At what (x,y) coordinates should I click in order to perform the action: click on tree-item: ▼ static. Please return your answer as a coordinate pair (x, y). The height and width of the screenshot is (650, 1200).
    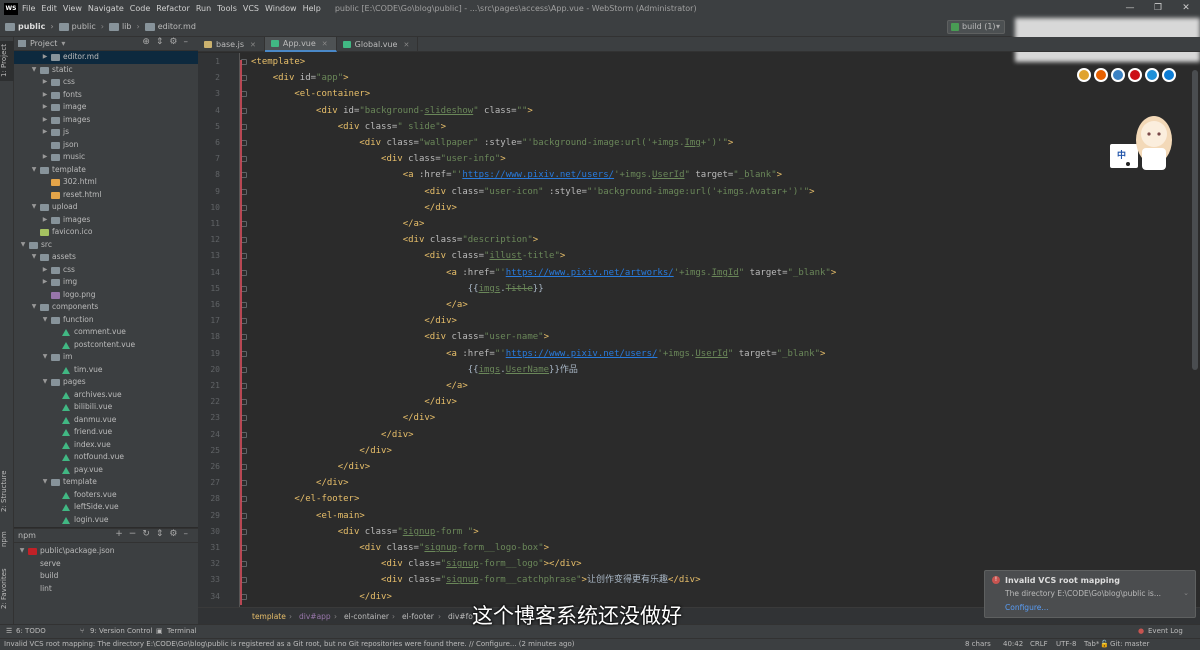
    Looking at the image, I should click on (106, 70).